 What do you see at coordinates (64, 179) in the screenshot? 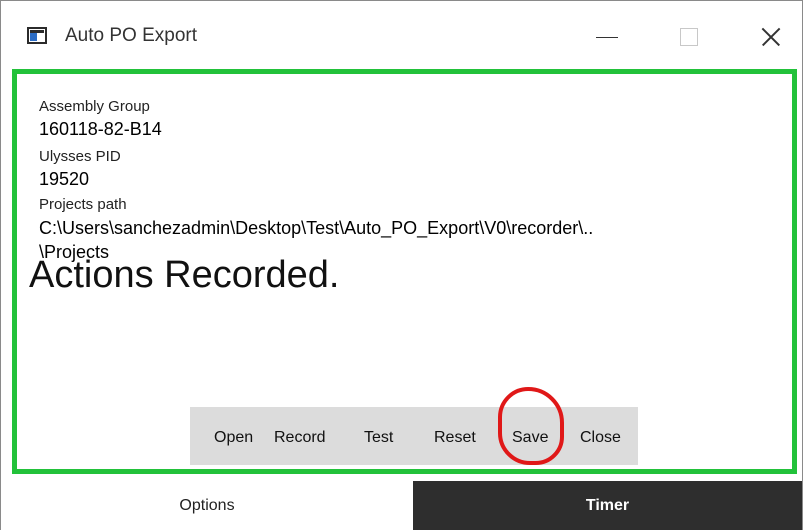
I see `ulysses-pid-value: 19520` at bounding box center [64, 179].